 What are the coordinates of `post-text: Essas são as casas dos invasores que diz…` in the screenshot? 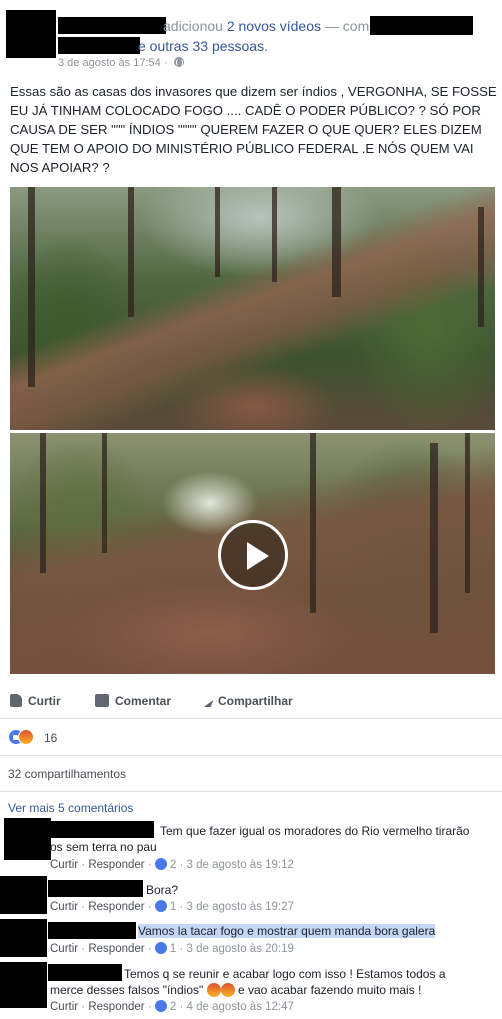 It's located at (253, 129).